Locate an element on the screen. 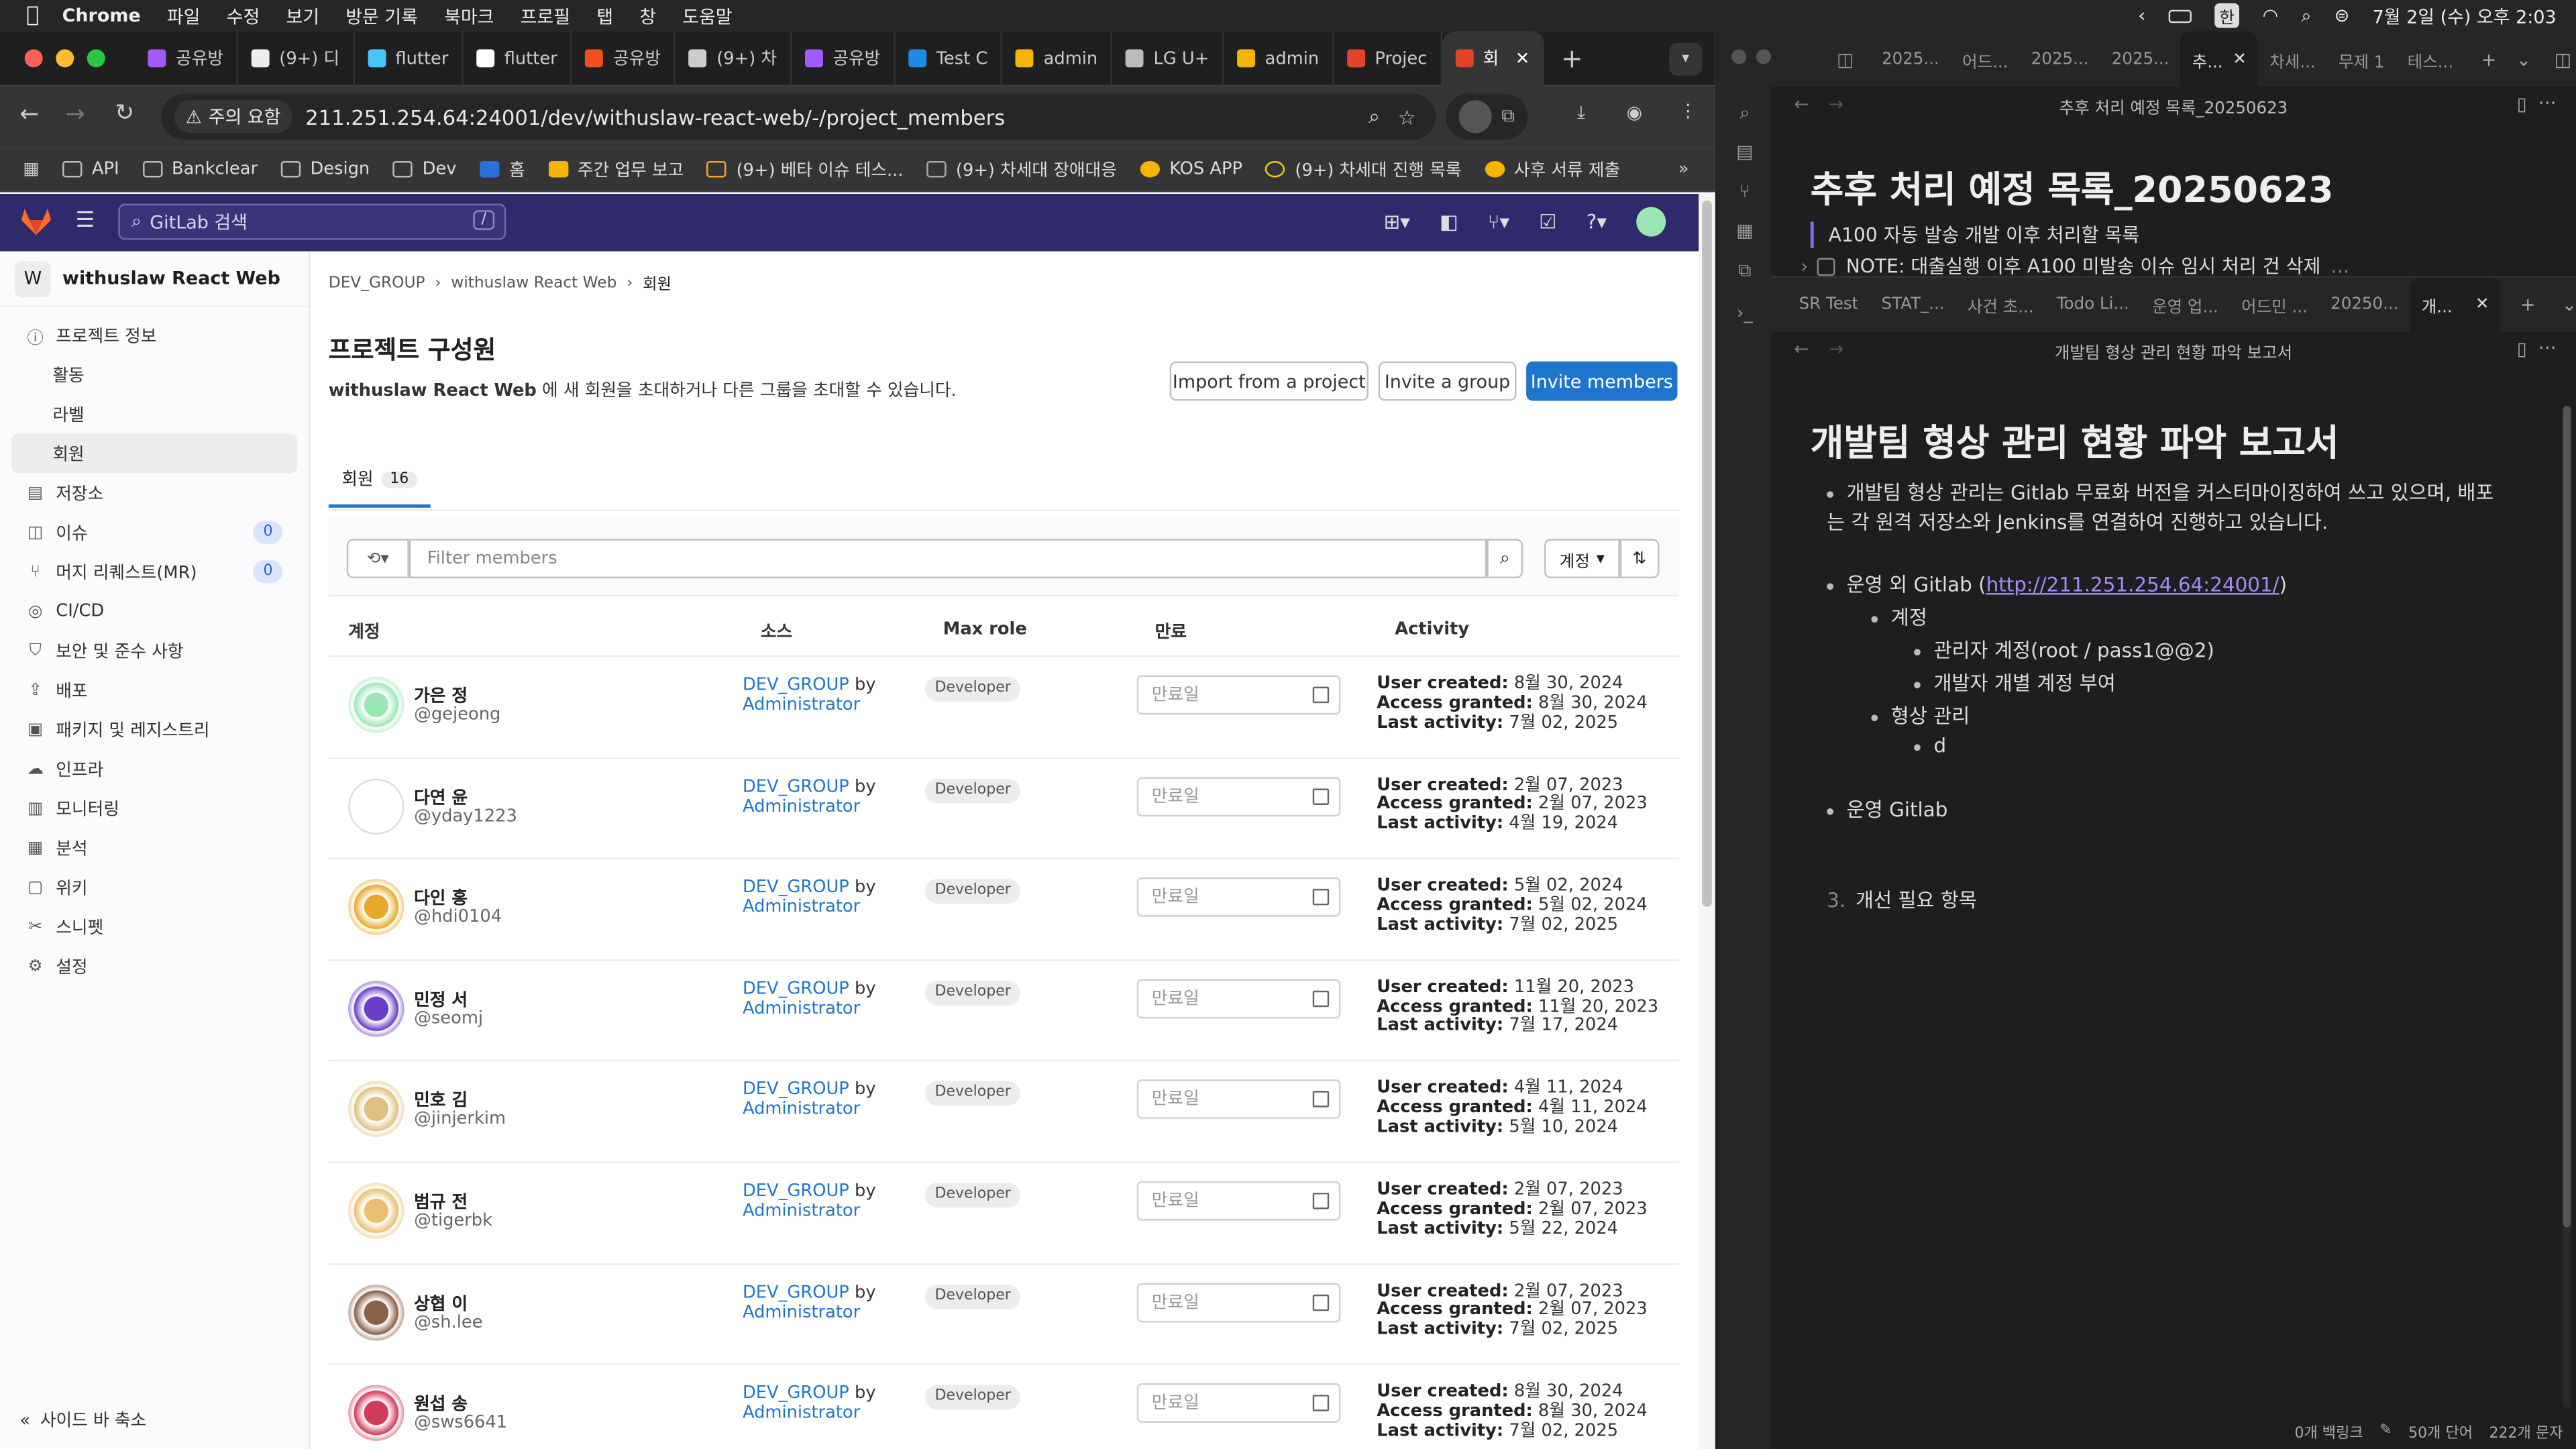 This screenshot has height=1449, width=2576. create-new-icon: ⊞▾ is located at coordinates (1396, 221).